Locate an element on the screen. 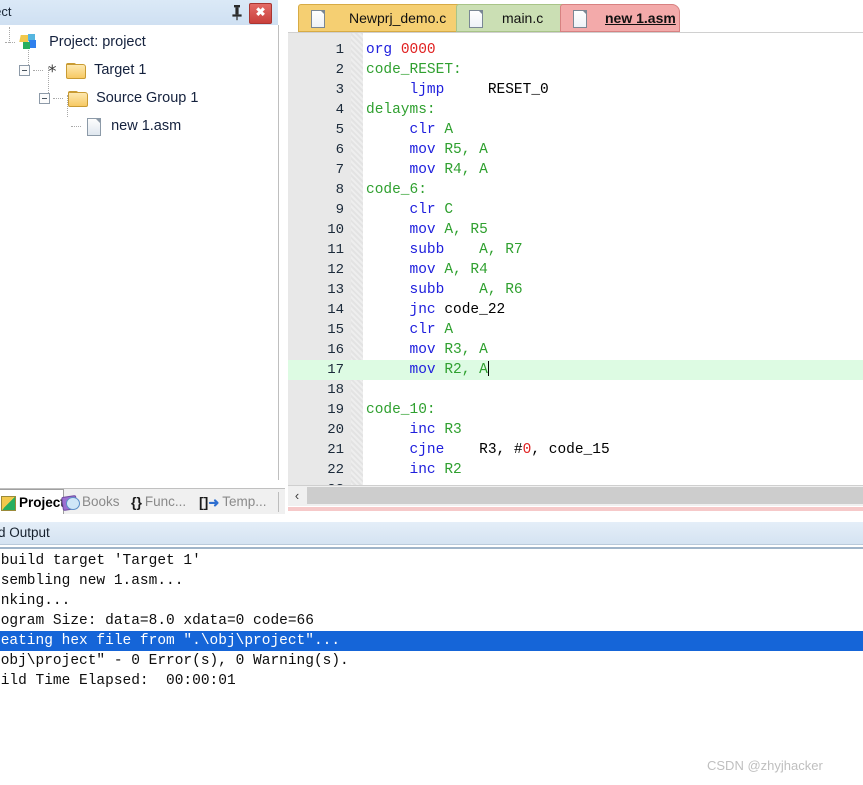 Image resolution: width=863 pixels, height=785 pixels. code-line: 9 clr C is located at coordinates (575, 210).